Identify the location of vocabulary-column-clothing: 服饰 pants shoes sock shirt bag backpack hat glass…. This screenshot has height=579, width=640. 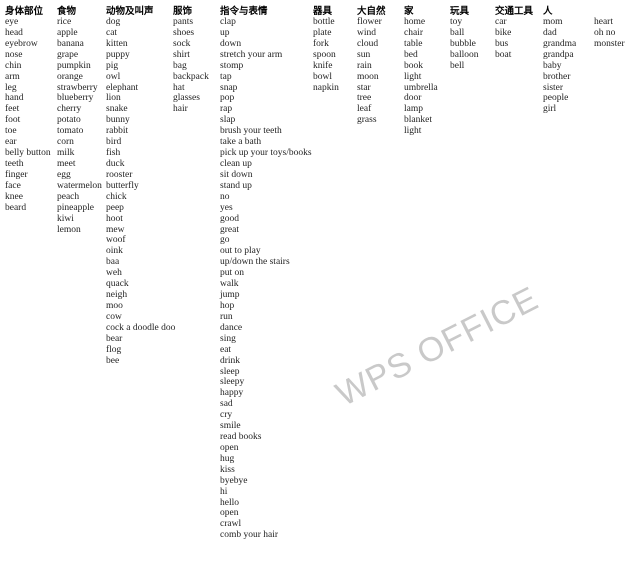
(191, 60).